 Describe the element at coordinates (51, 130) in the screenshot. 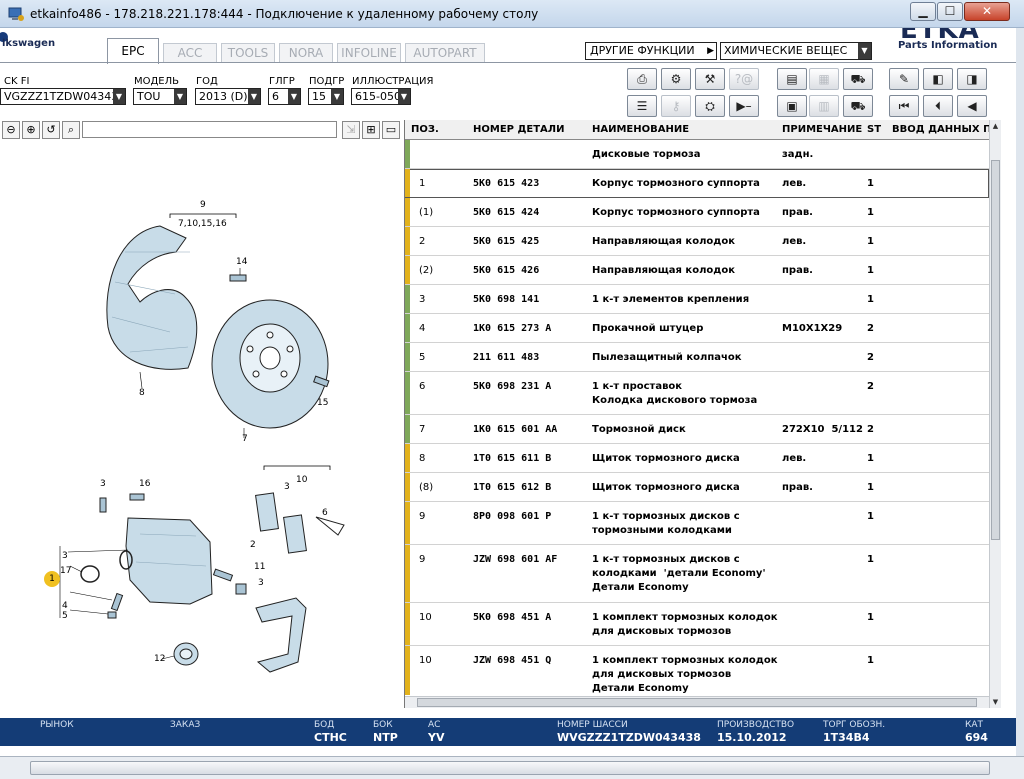

I see `zoom-reset-button: ↺` at that location.